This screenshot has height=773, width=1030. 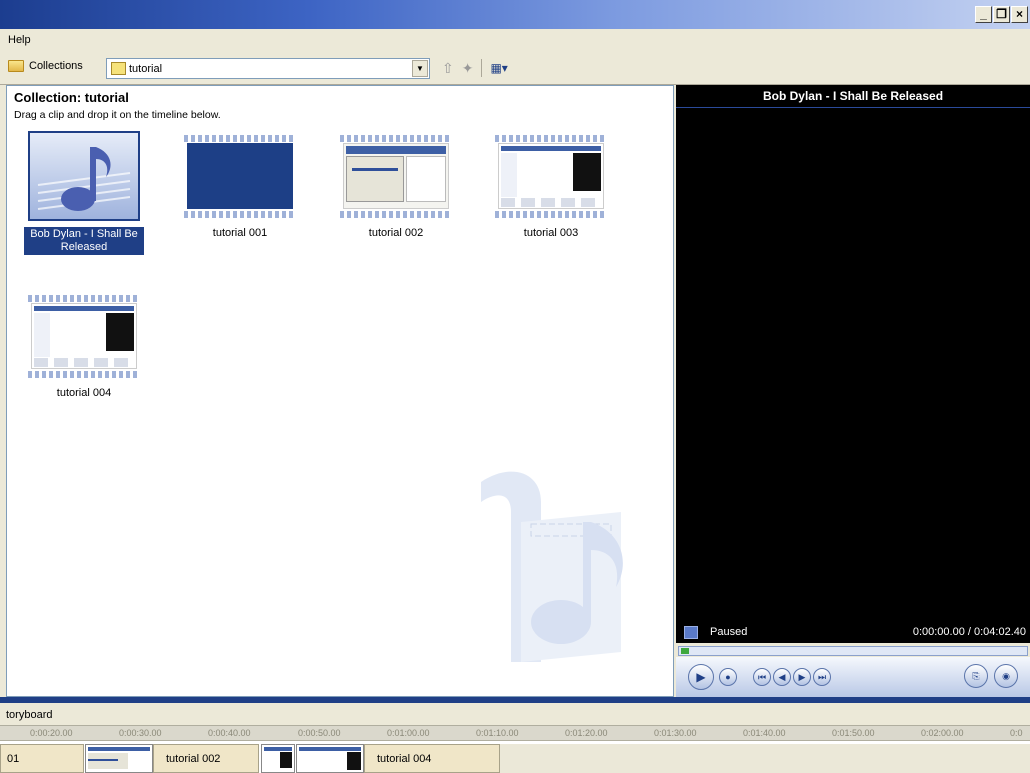 What do you see at coordinates (685, 651) in the screenshot?
I see `seek-thumb` at bounding box center [685, 651].